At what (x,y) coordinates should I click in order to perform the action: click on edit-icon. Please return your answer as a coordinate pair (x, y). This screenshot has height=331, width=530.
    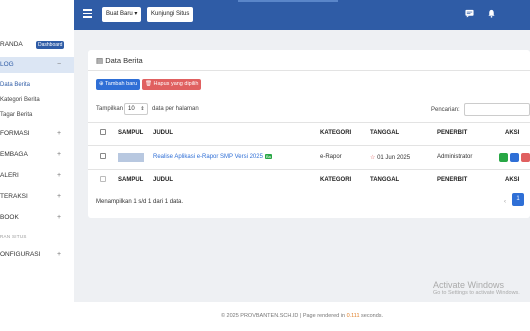
    Looking at the image, I should click on (514, 157).